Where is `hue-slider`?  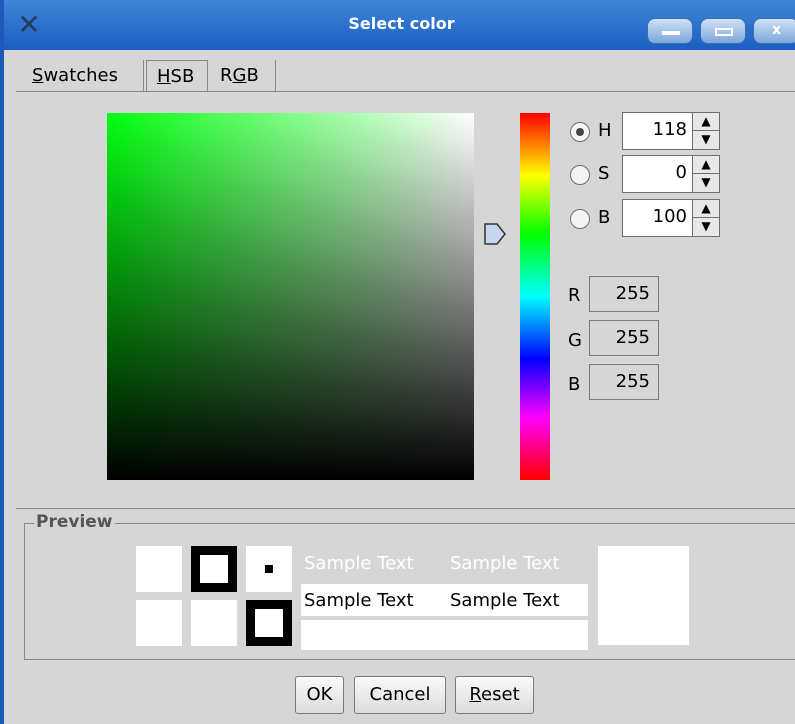 hue-slider is located at coordinates (535, 296).